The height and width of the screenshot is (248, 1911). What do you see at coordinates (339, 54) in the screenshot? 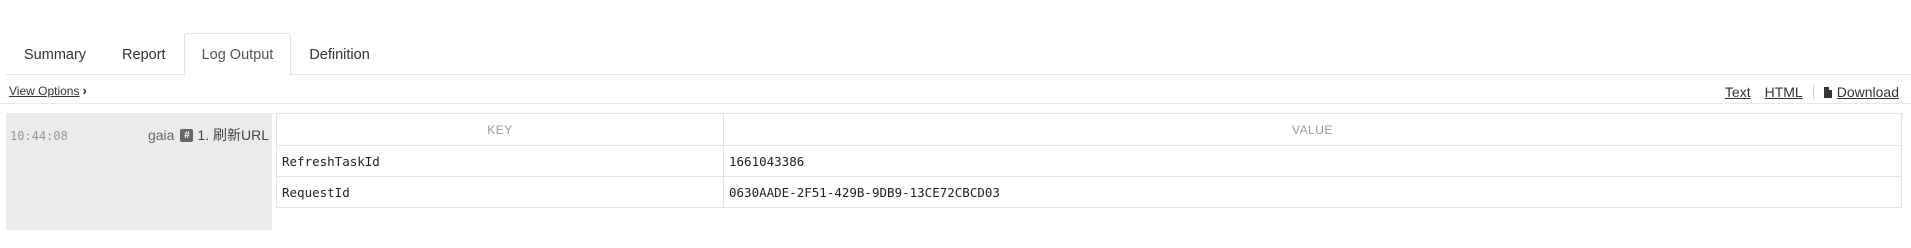
I see `tab-definition: Definition` at bounding box center [339, 54].